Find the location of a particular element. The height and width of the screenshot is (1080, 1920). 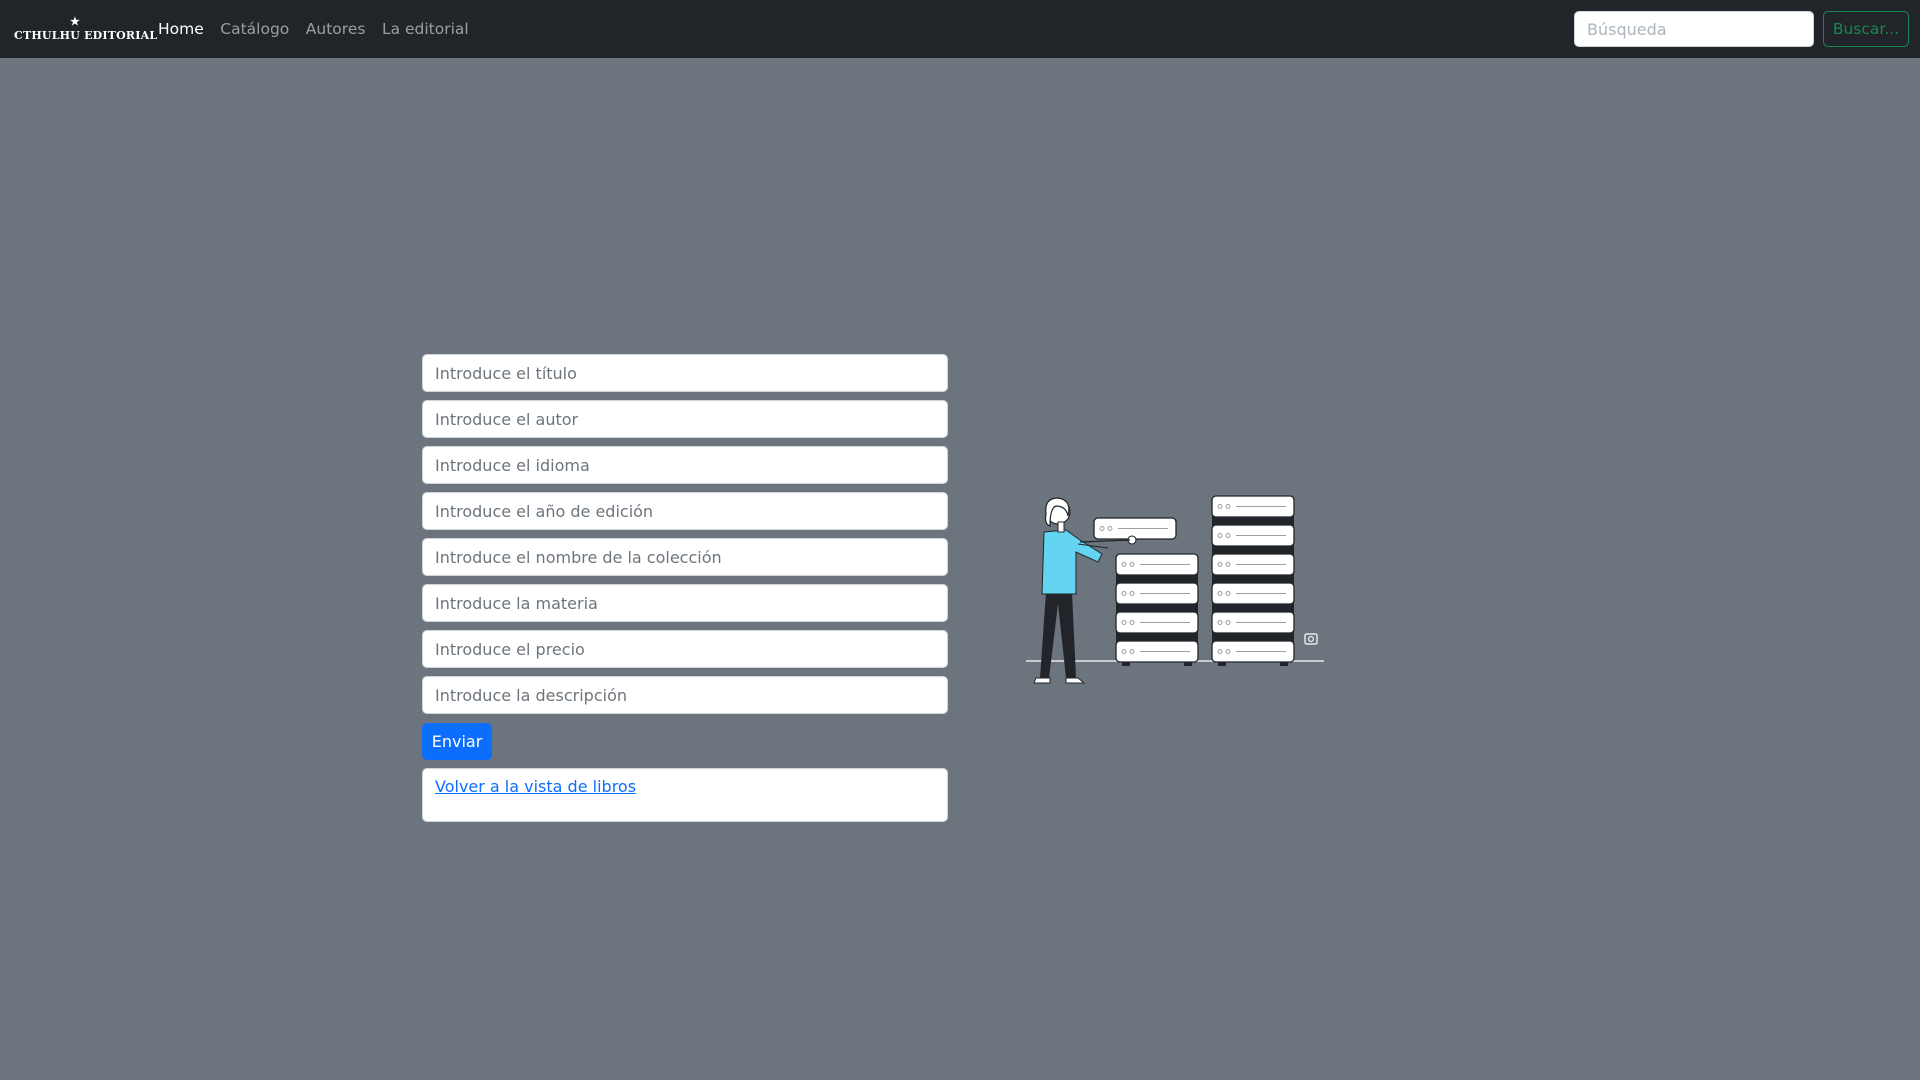

brand-logo: ★ CTHULHU EDITORIAL is located at coordinates (85, 28).